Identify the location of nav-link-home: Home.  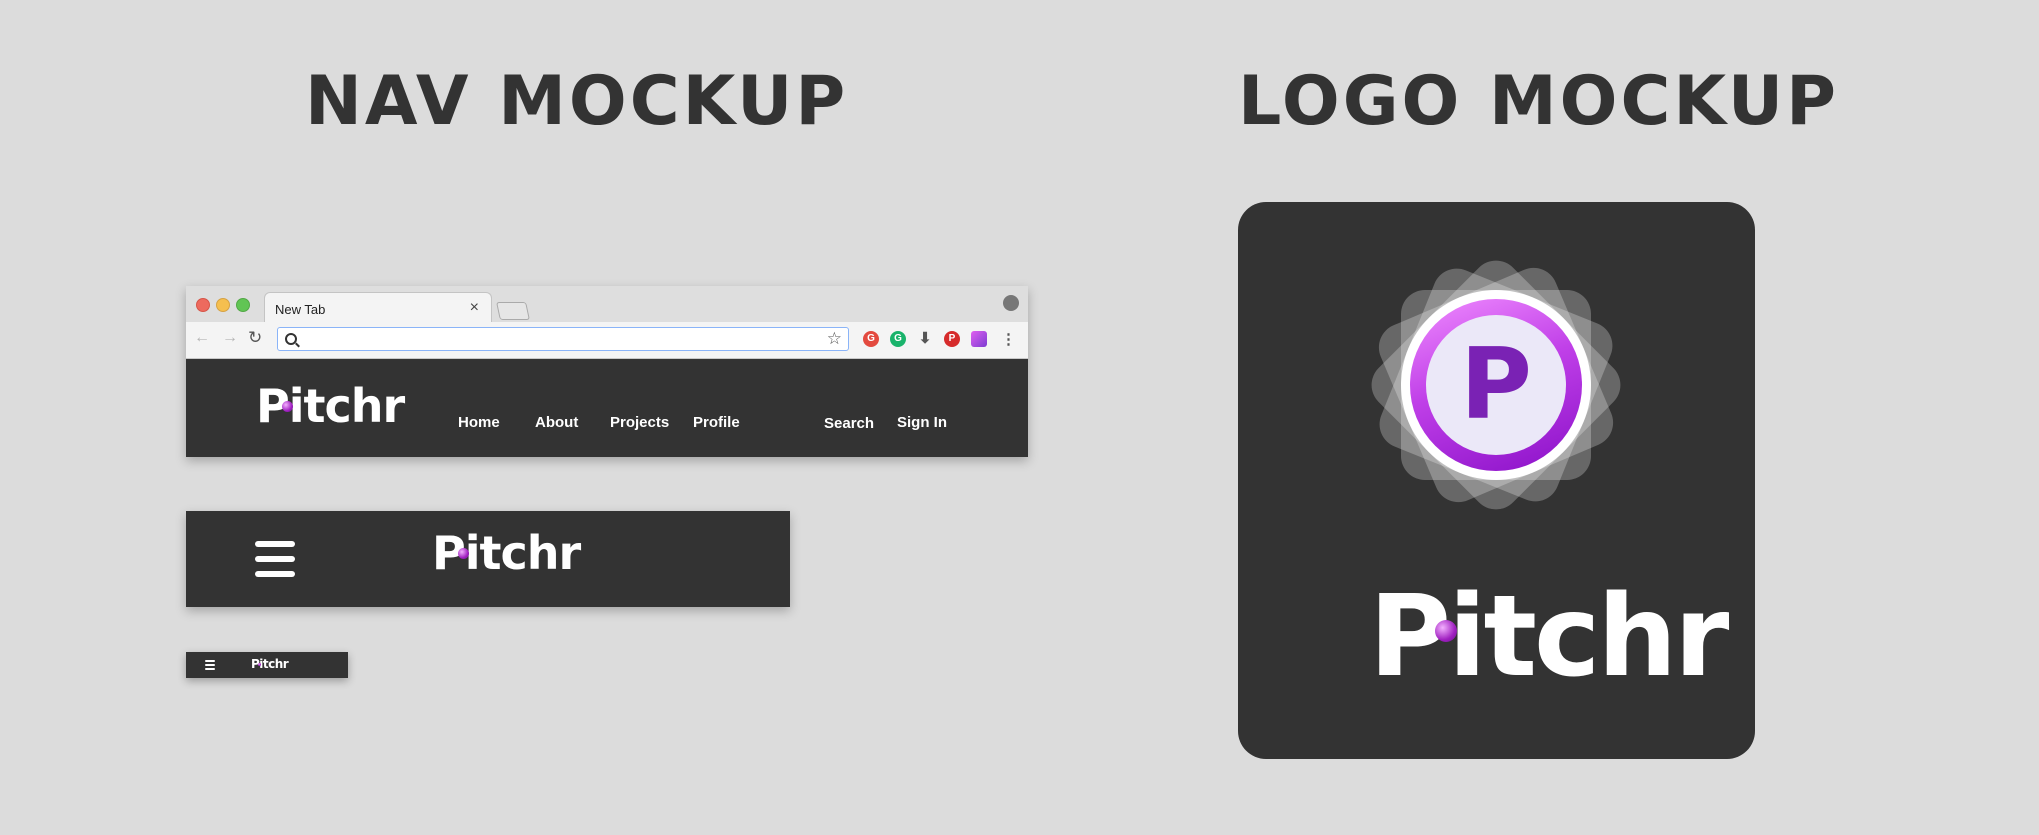
(479, 422).